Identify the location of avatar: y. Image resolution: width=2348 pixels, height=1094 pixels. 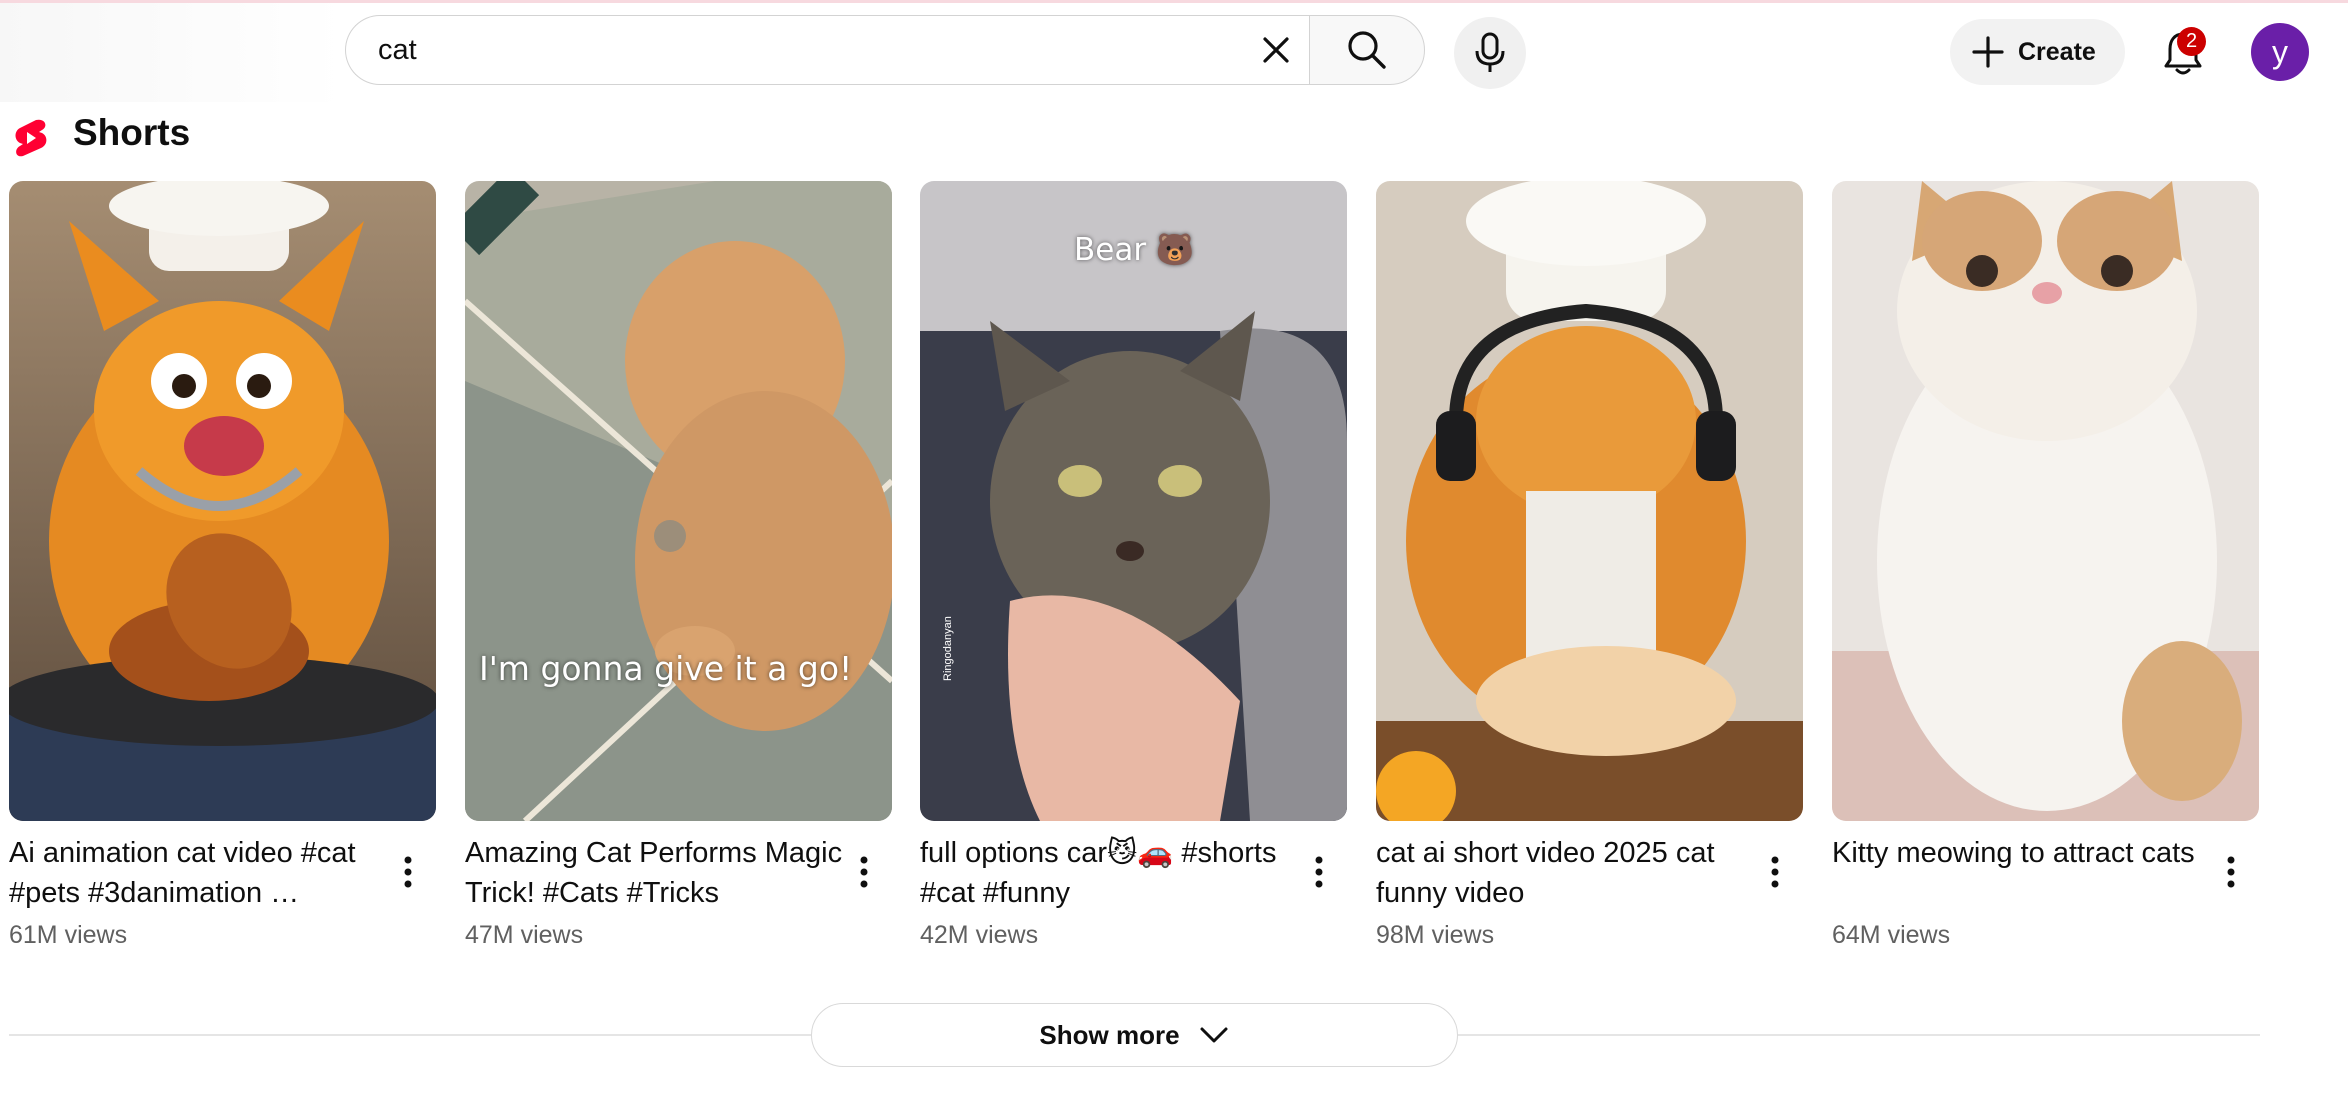
(2280, 52).